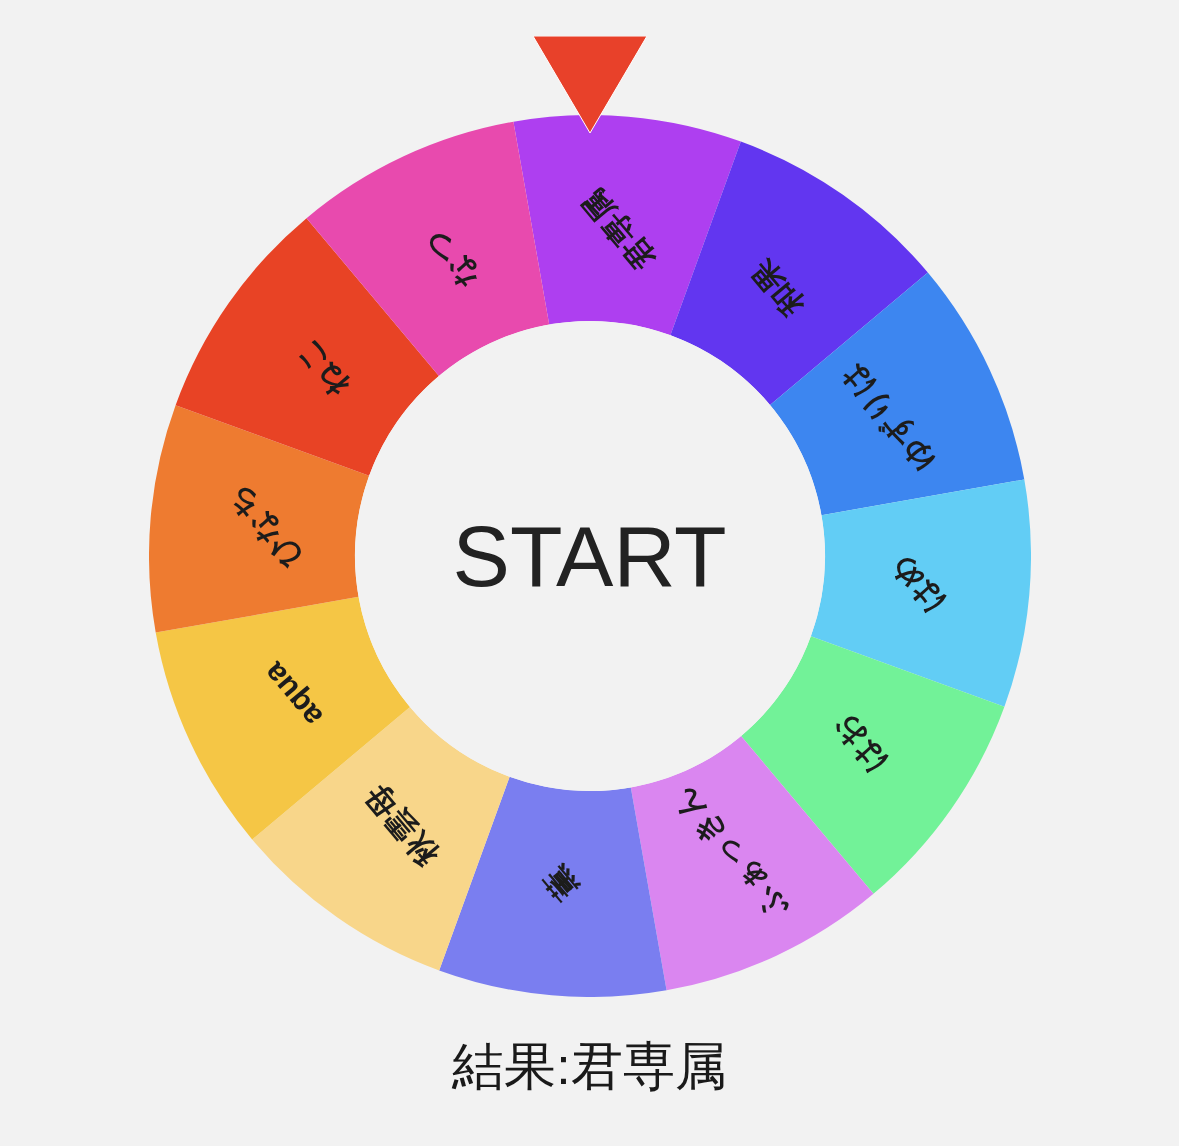 The image size is (1179, 1146). I want to click on segment-label: ねこ, so click(320, 368).